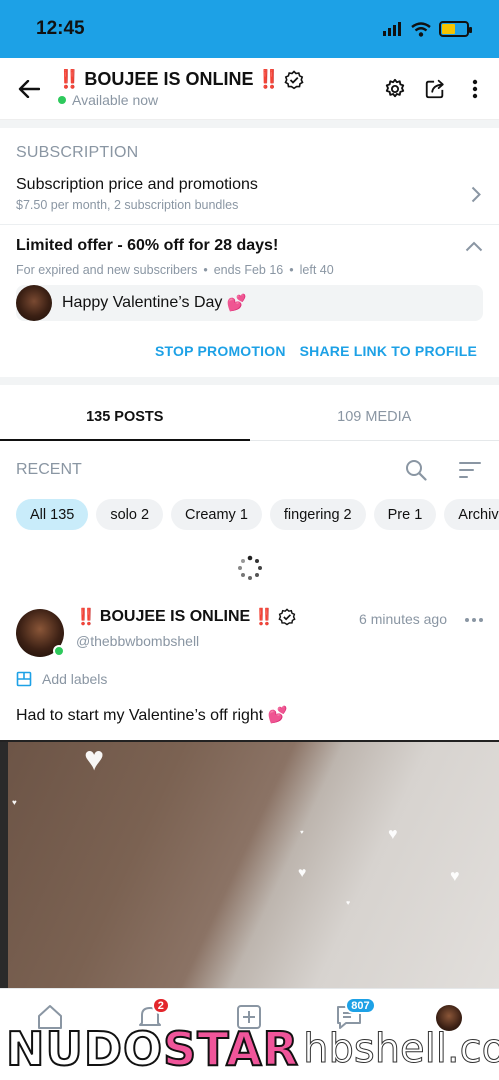  Describe the element at coordinates (75, 679) in the screenshot. I see `add-labels-text: Add labels` at that location.